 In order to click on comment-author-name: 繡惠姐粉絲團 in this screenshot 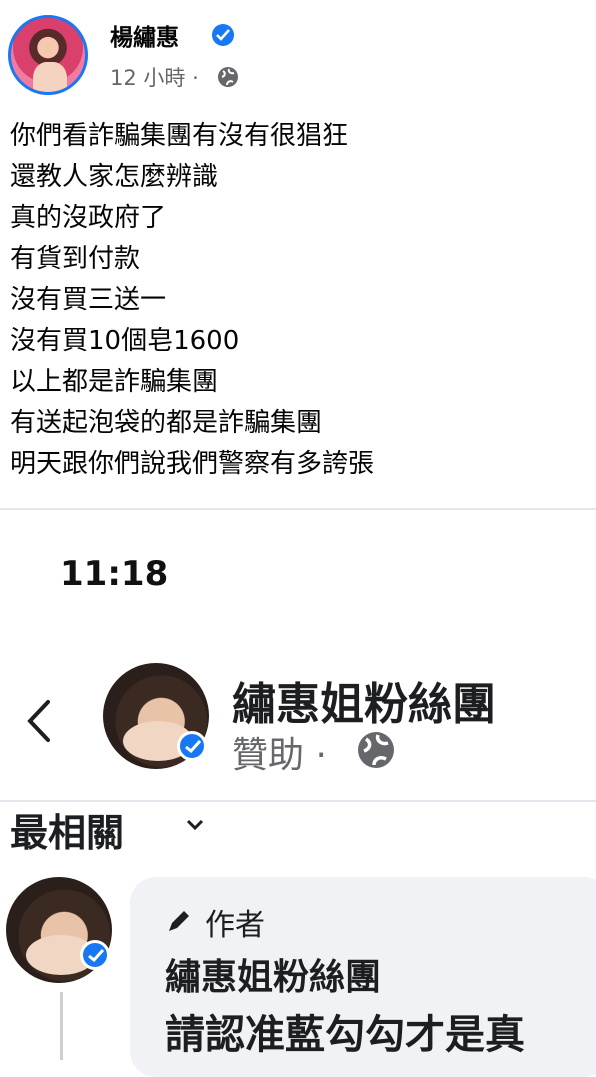, I will do `click(273, 974)`.